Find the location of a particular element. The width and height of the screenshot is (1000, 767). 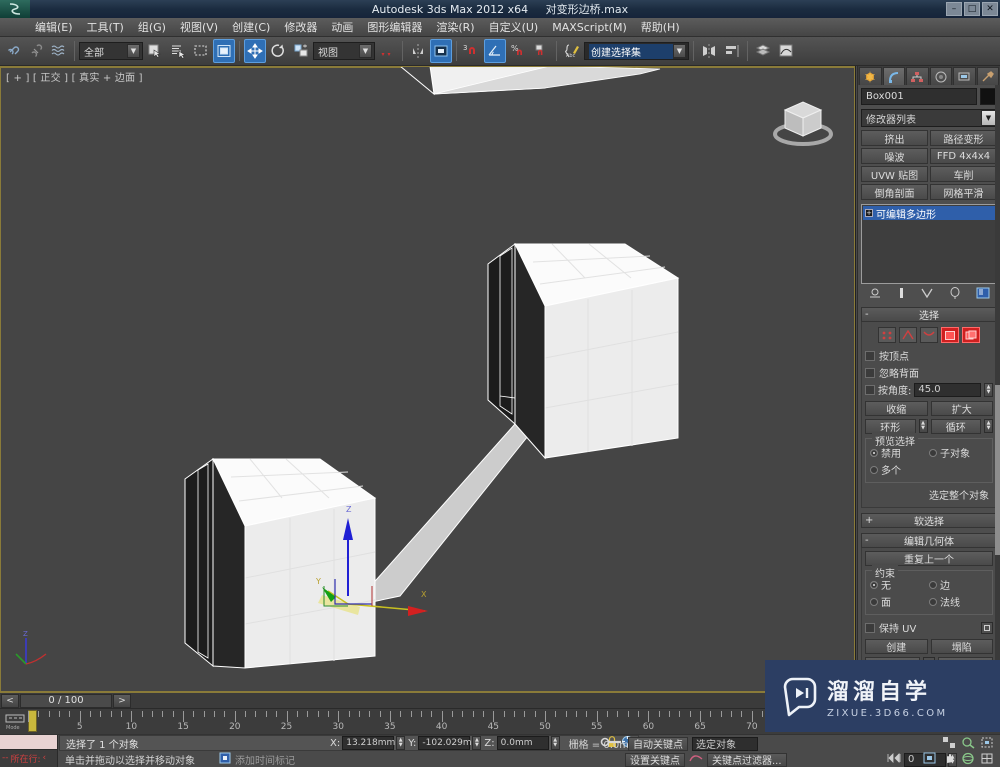

edit-geometry-header: - 编辑几何体 is located at coordinates (929, 540).